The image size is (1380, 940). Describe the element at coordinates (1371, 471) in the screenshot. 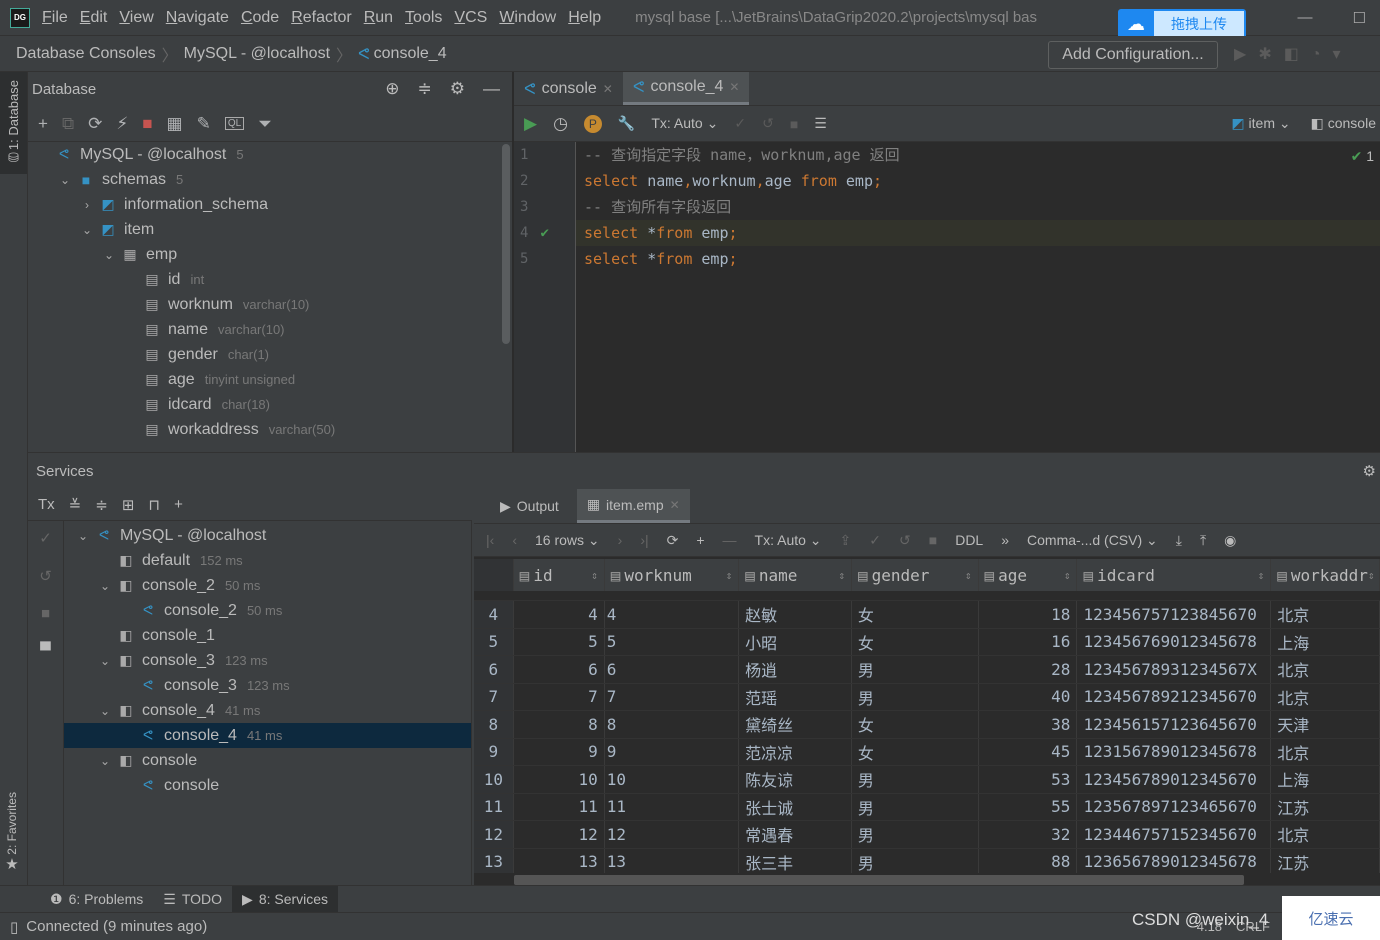

I see `gear-icon: ⚙` at that location.